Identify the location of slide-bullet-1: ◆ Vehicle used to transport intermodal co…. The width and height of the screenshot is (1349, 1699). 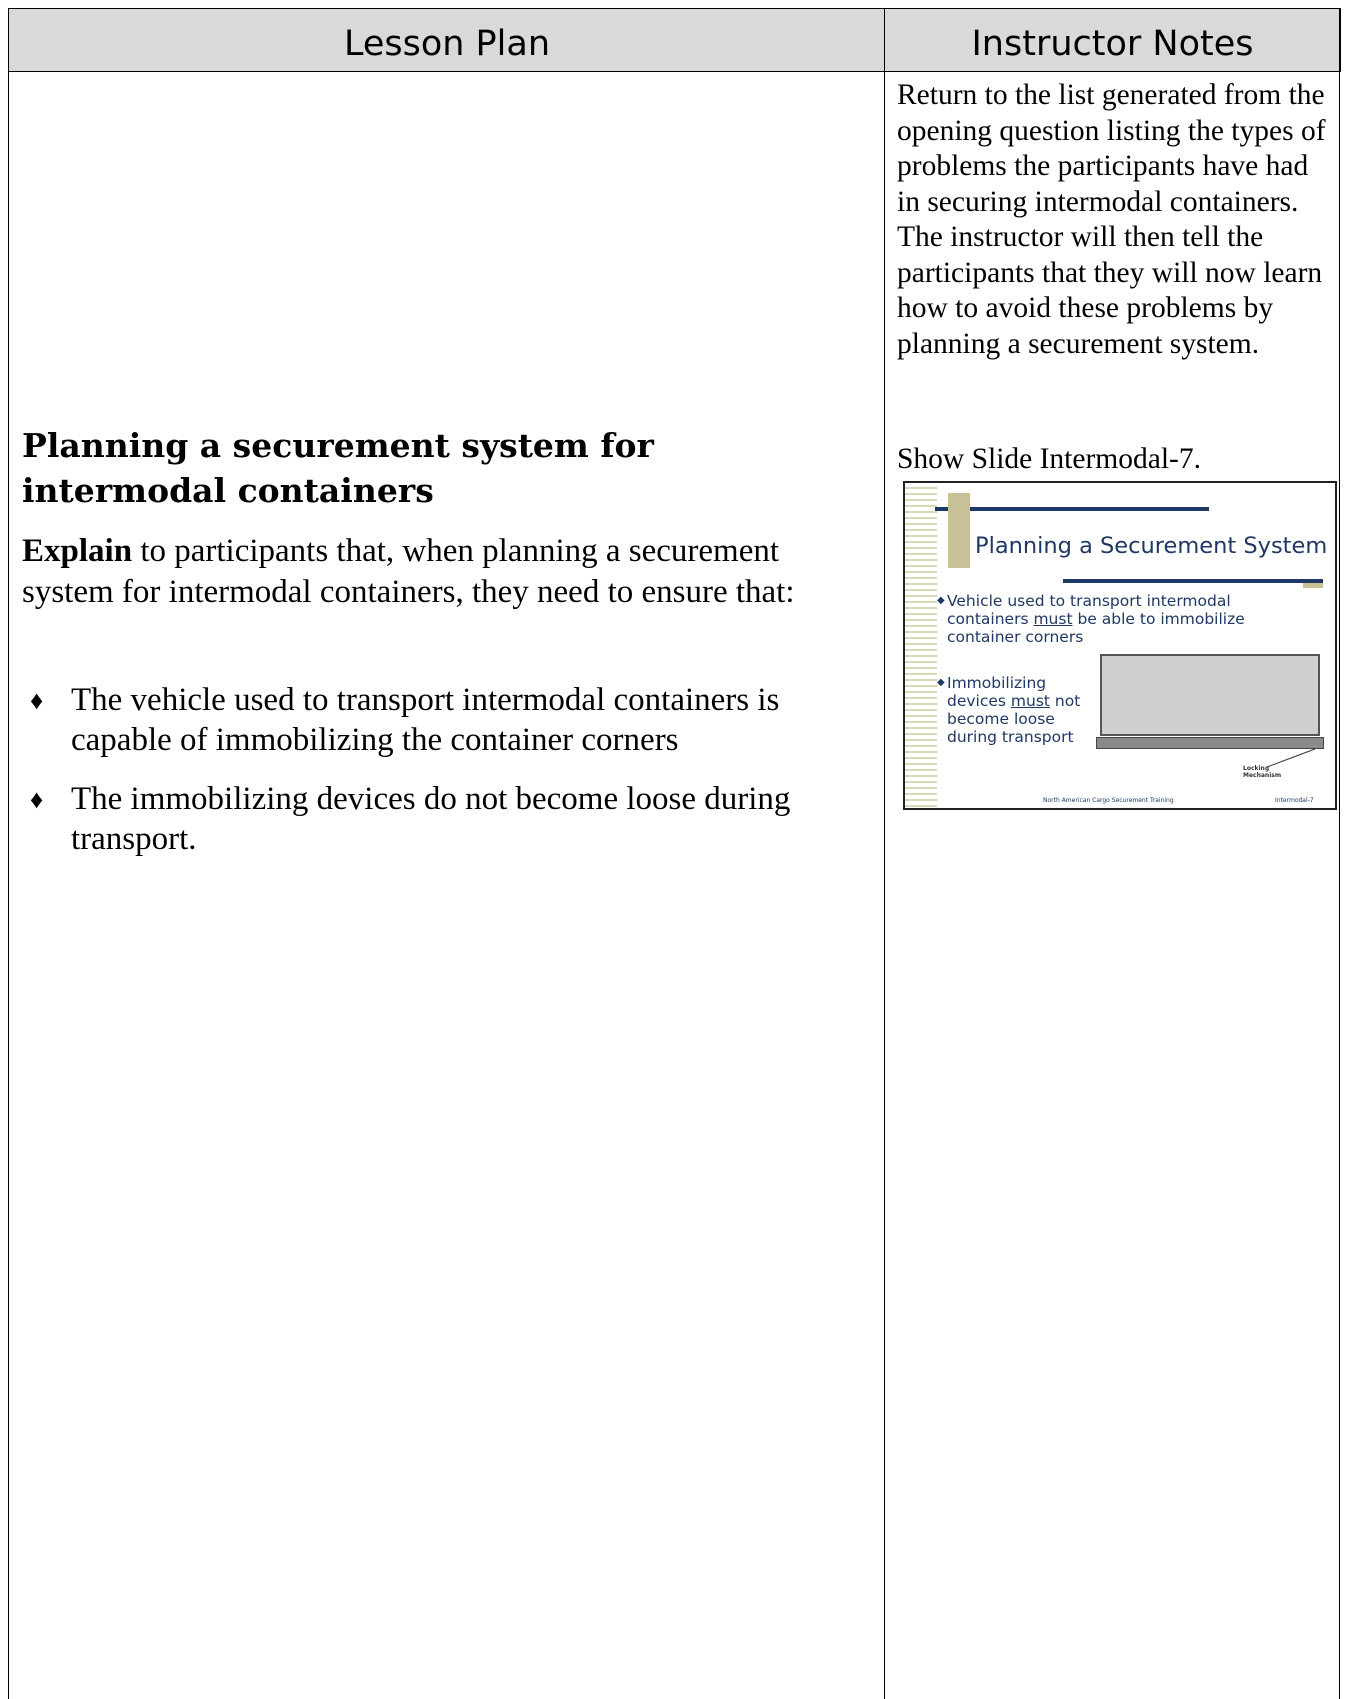
(1091, 619).